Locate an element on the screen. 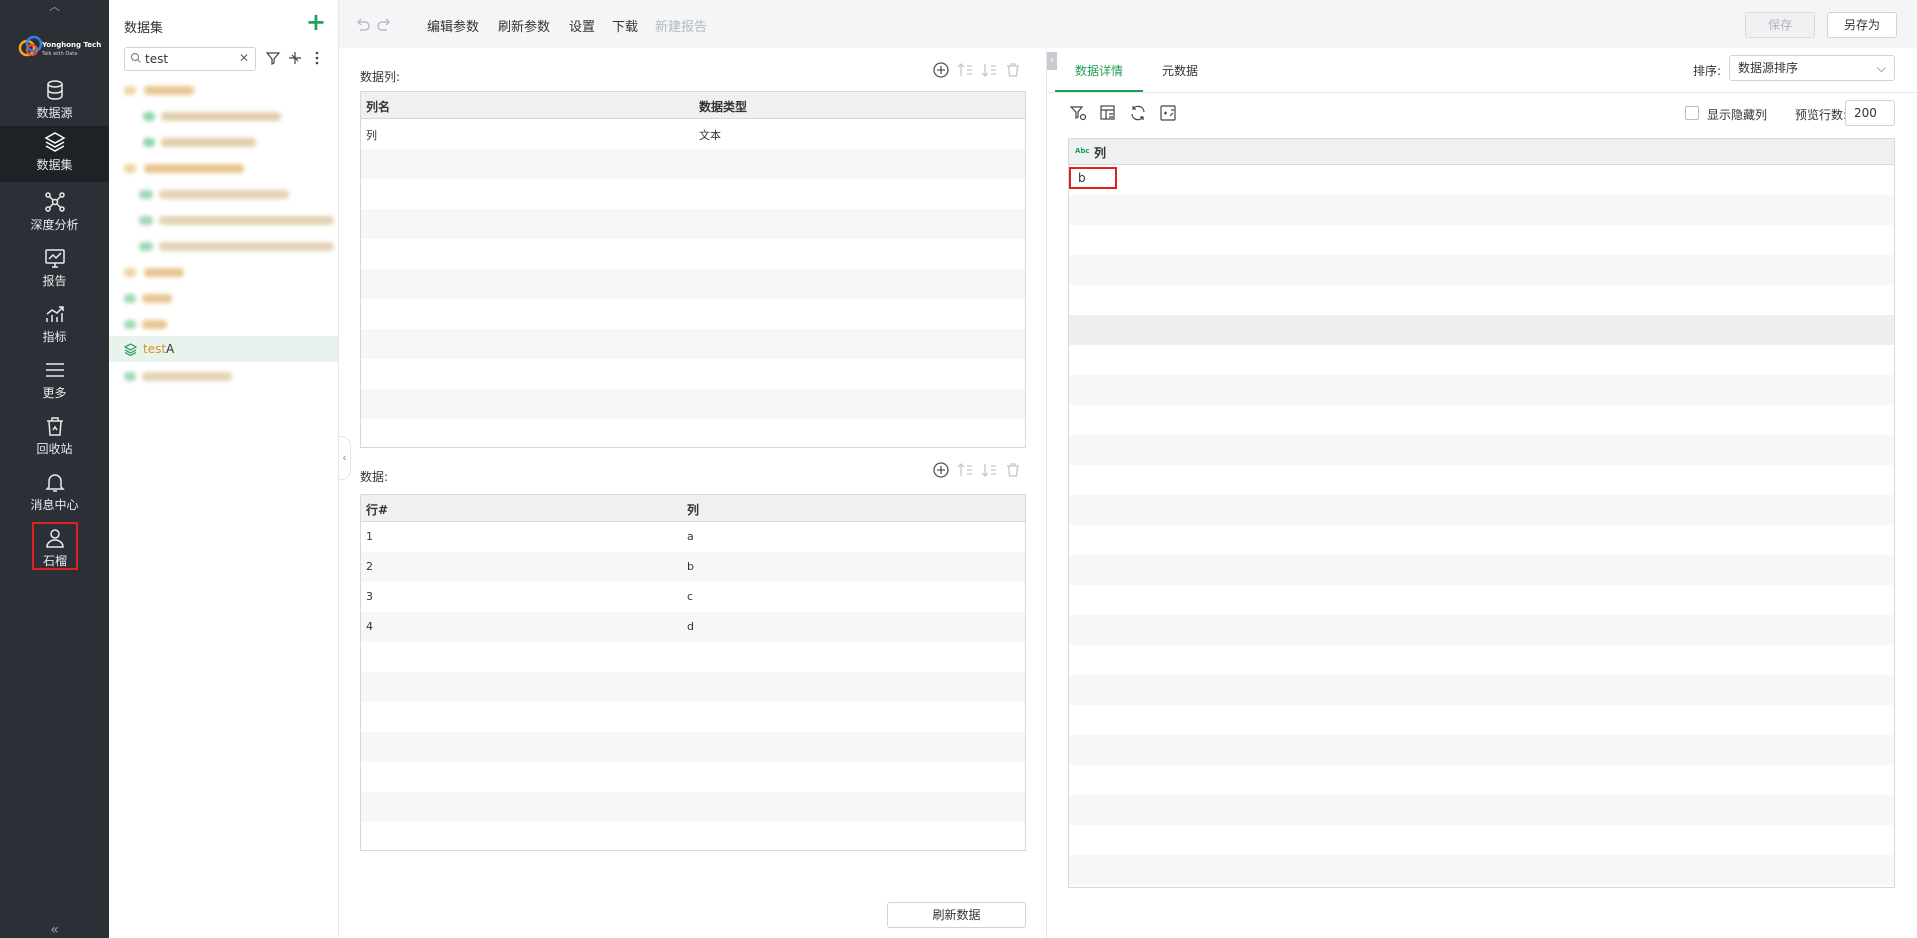  more-vertical-icon is located at coordinates (317, 58).